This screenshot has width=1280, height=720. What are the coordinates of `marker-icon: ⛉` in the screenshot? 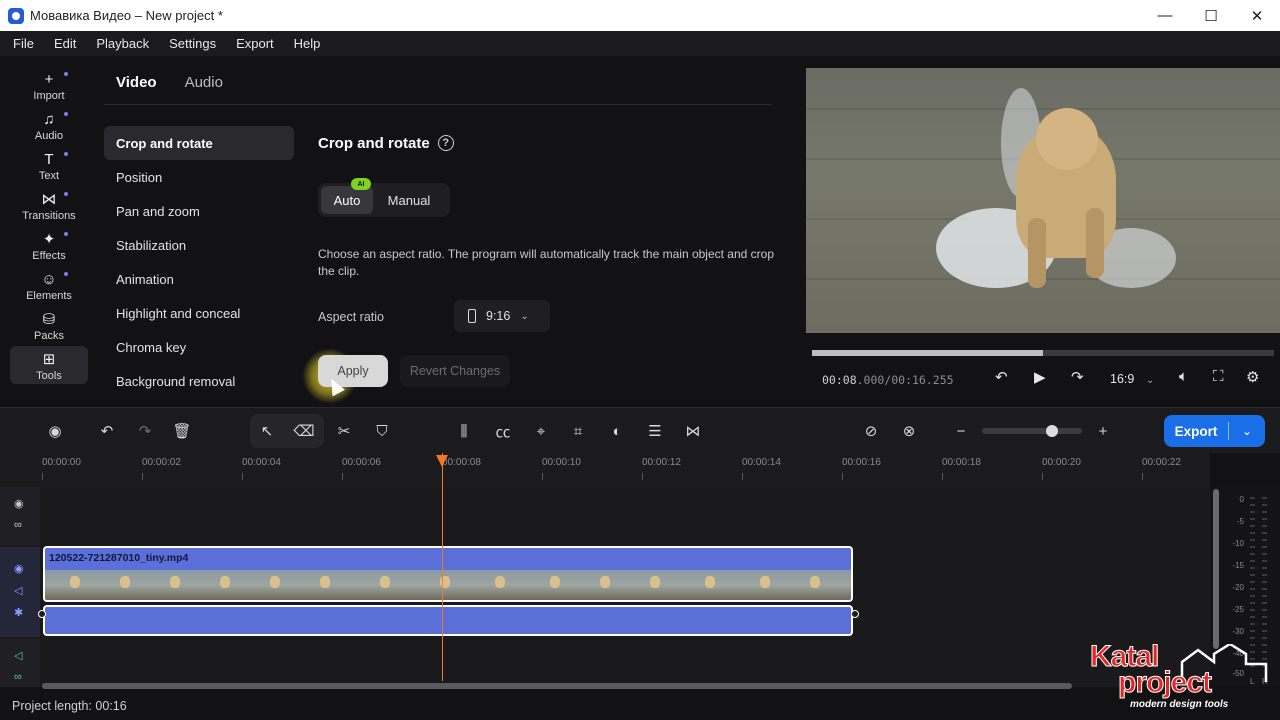 It's located at (382, 431).